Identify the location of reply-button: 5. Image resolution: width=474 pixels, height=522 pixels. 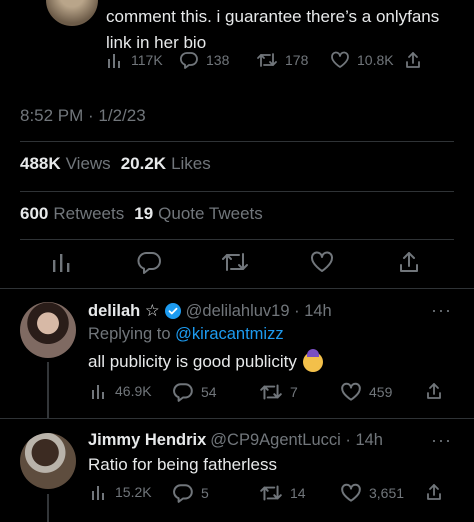
(190, 493).